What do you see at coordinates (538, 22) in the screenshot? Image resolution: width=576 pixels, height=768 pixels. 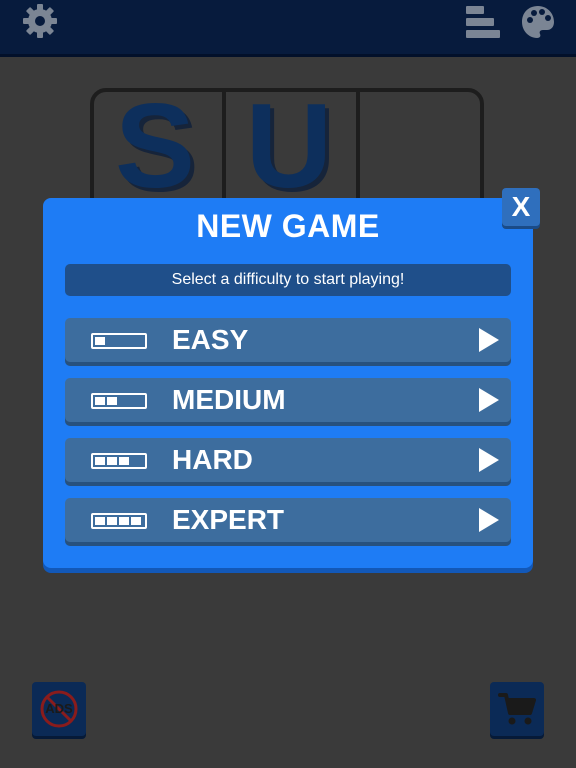 I see `palette-icon` at bounding box center [538, 22].